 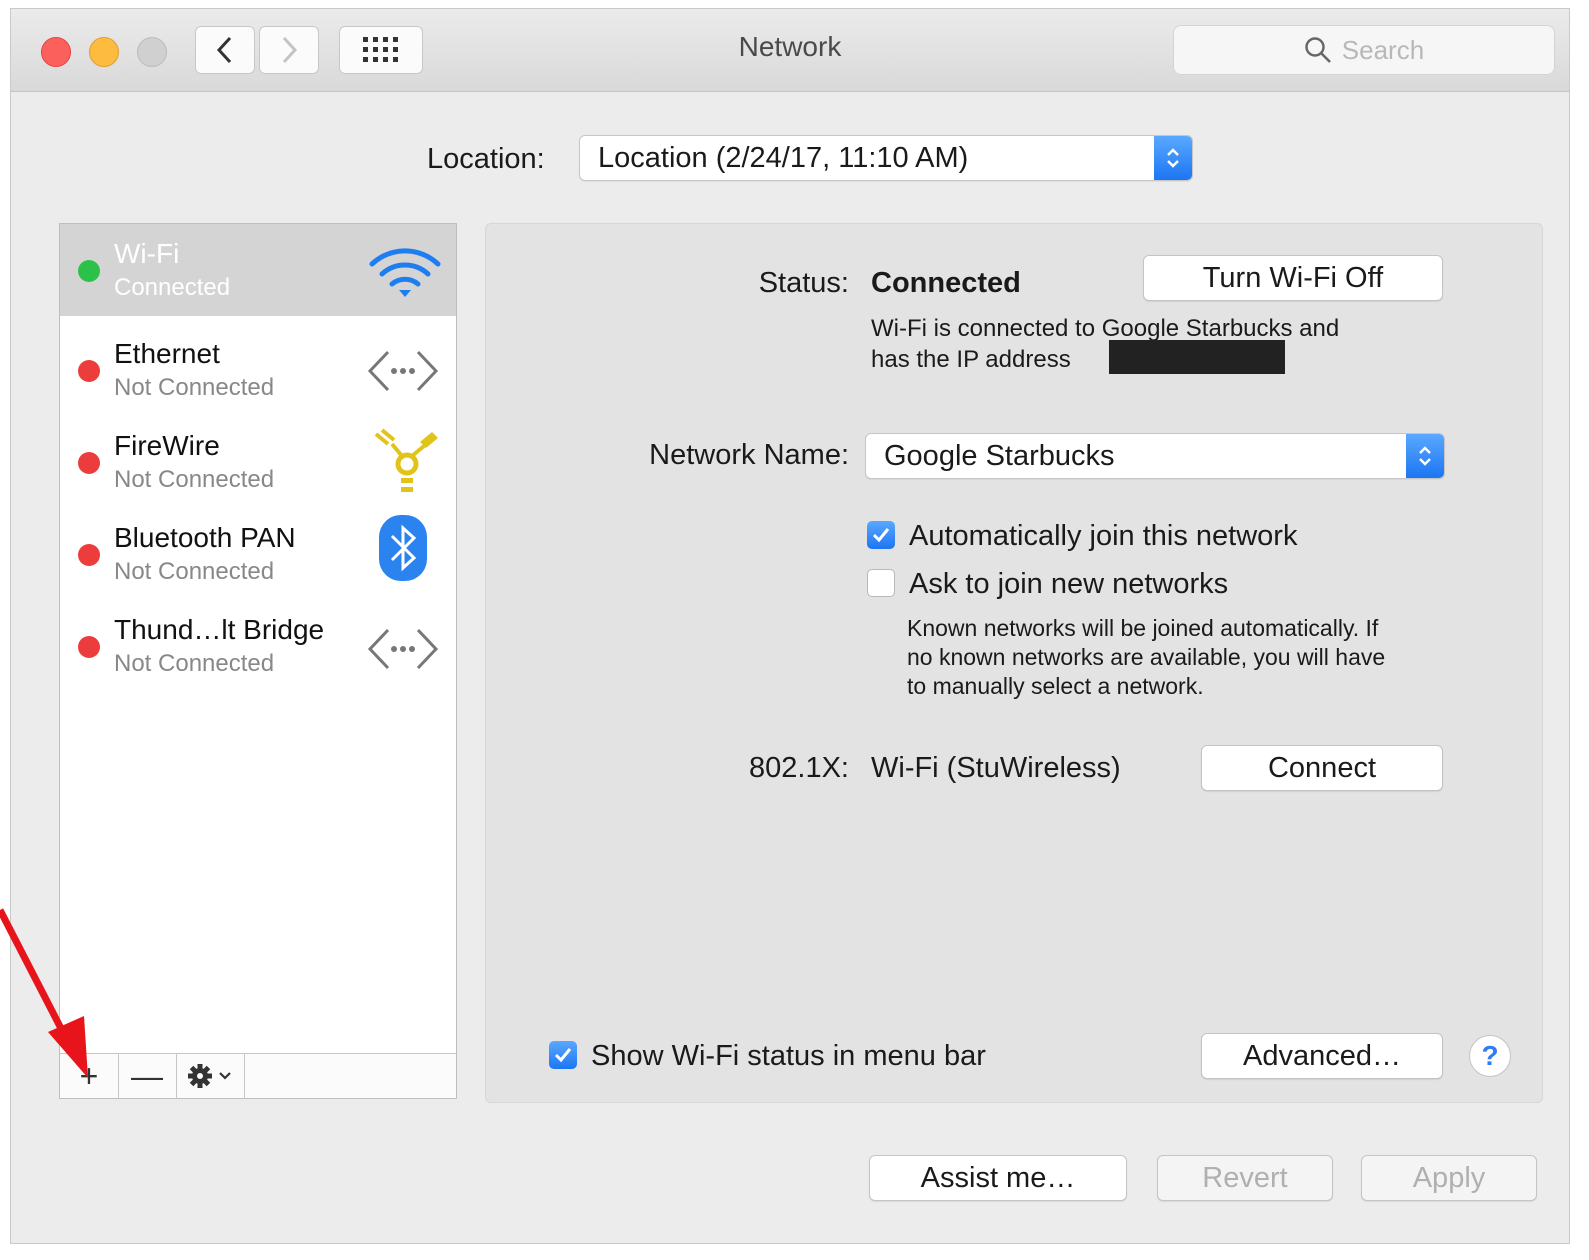 What do you see at coordinates (205, 537) in the screenshot?
I see `service-name: Bluetooth PAN` at bounding box center [205, 537].